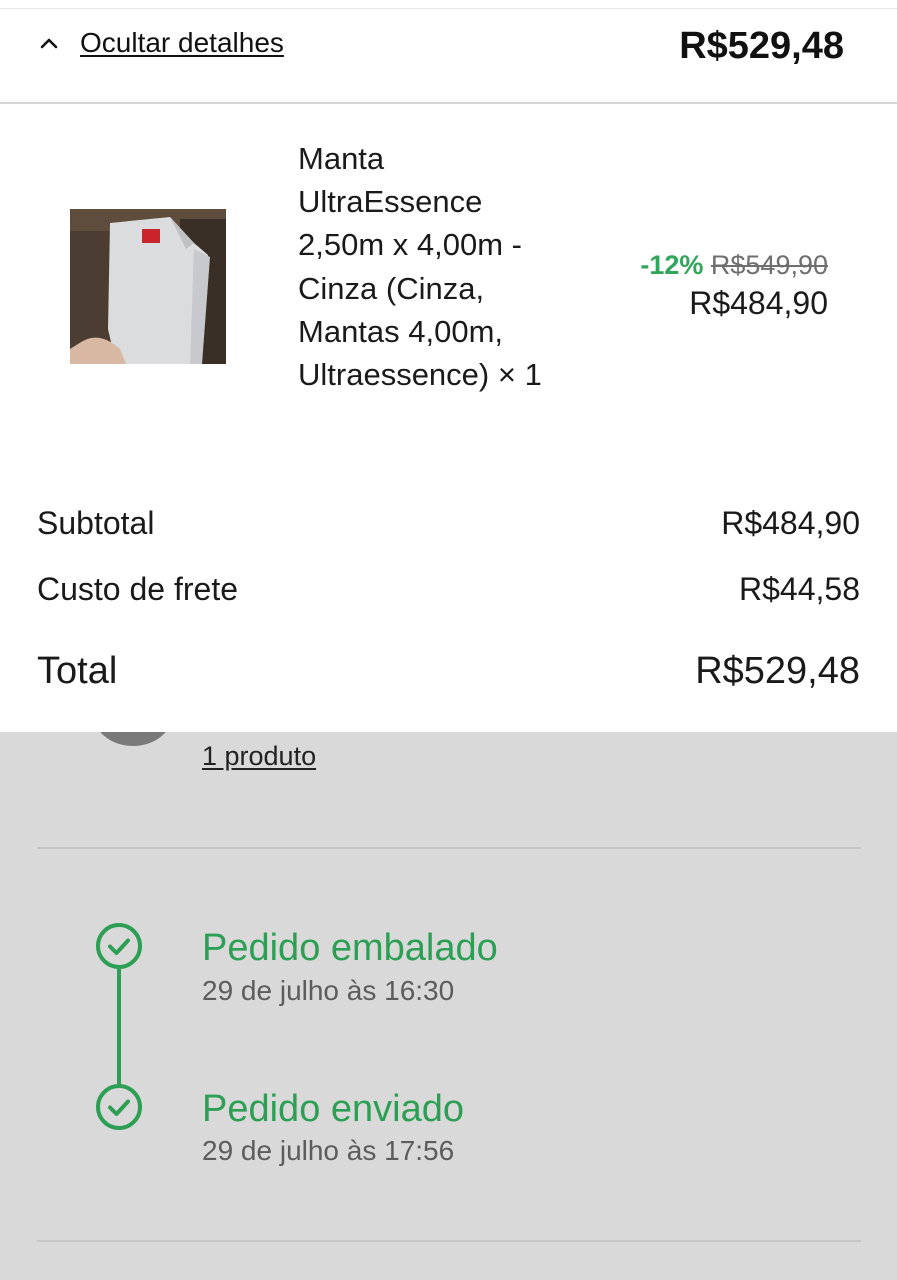 This screenshot has width=897, height=1280. Describe the element at coordinates (333, 1109) in the screenshot. I see `timeline-step-title: Pedido enviado` at that location.